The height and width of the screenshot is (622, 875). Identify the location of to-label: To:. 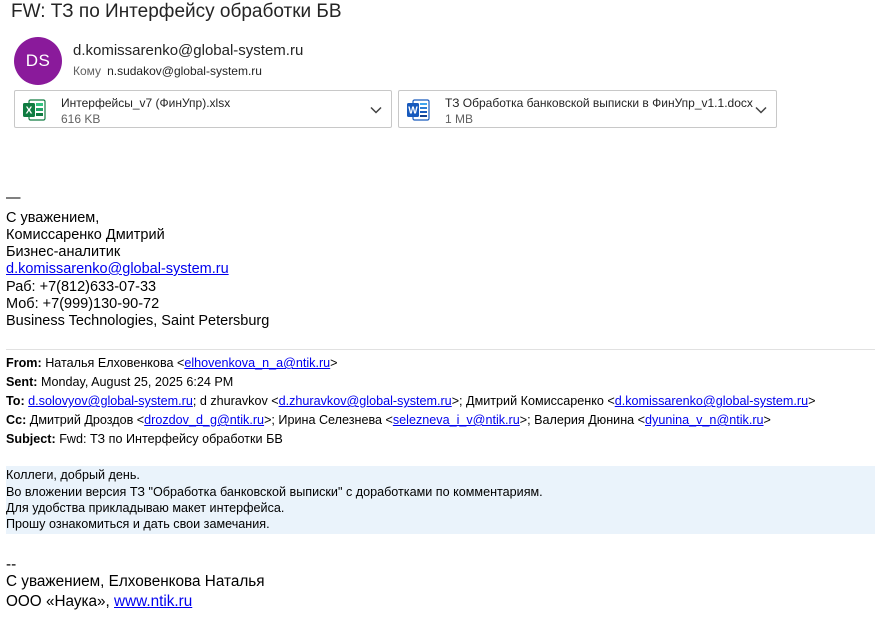
(15, 401).